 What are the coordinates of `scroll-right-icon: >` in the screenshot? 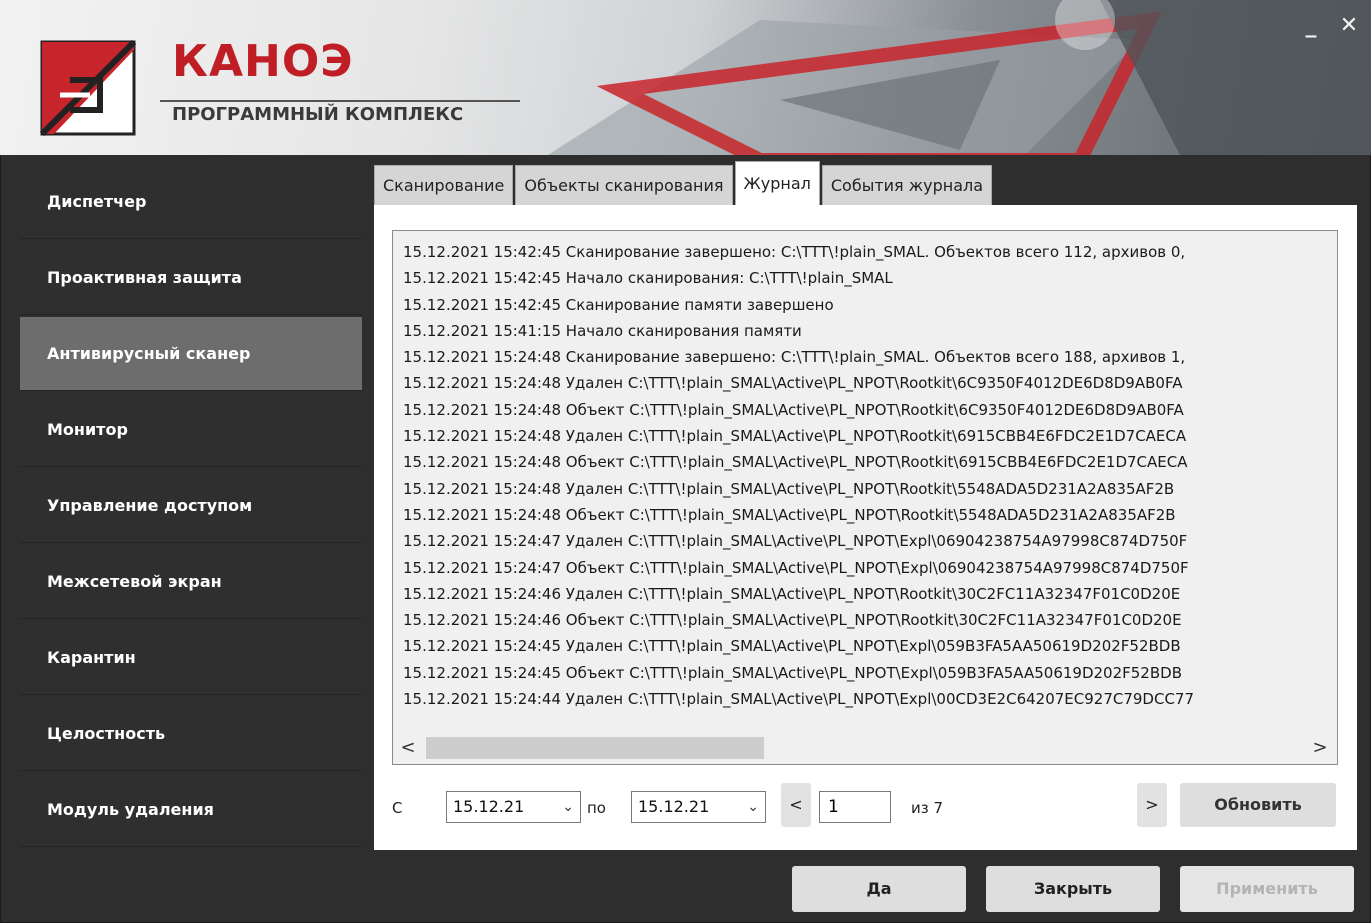 It's located at (1320, 748).